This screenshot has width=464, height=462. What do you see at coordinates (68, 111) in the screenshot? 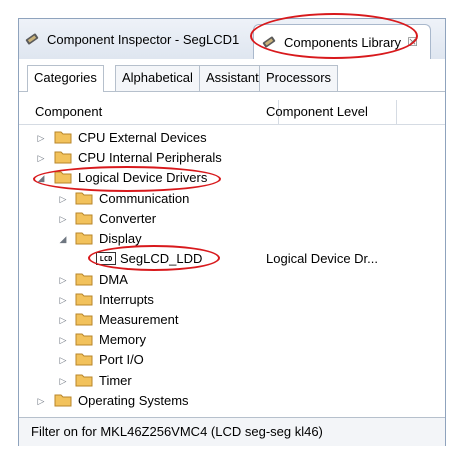
I see `column-header-component: Component` at bounding box center [68, 111].